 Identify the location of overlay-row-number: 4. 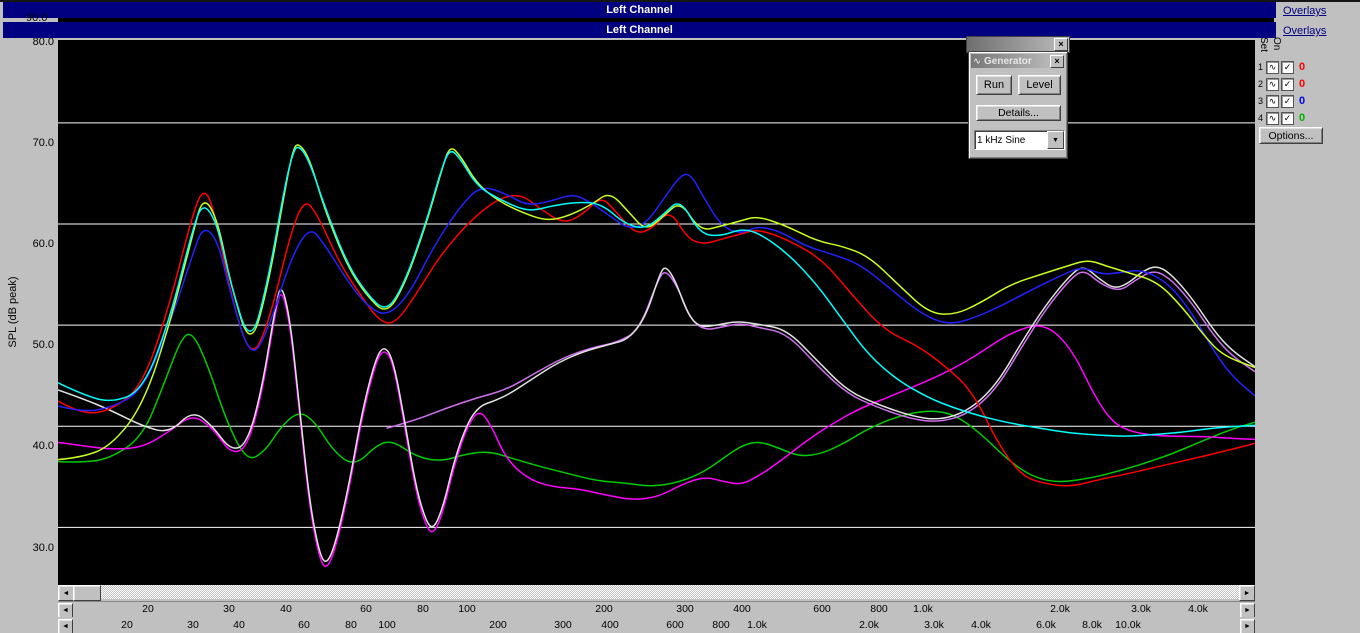
(1260, 118).